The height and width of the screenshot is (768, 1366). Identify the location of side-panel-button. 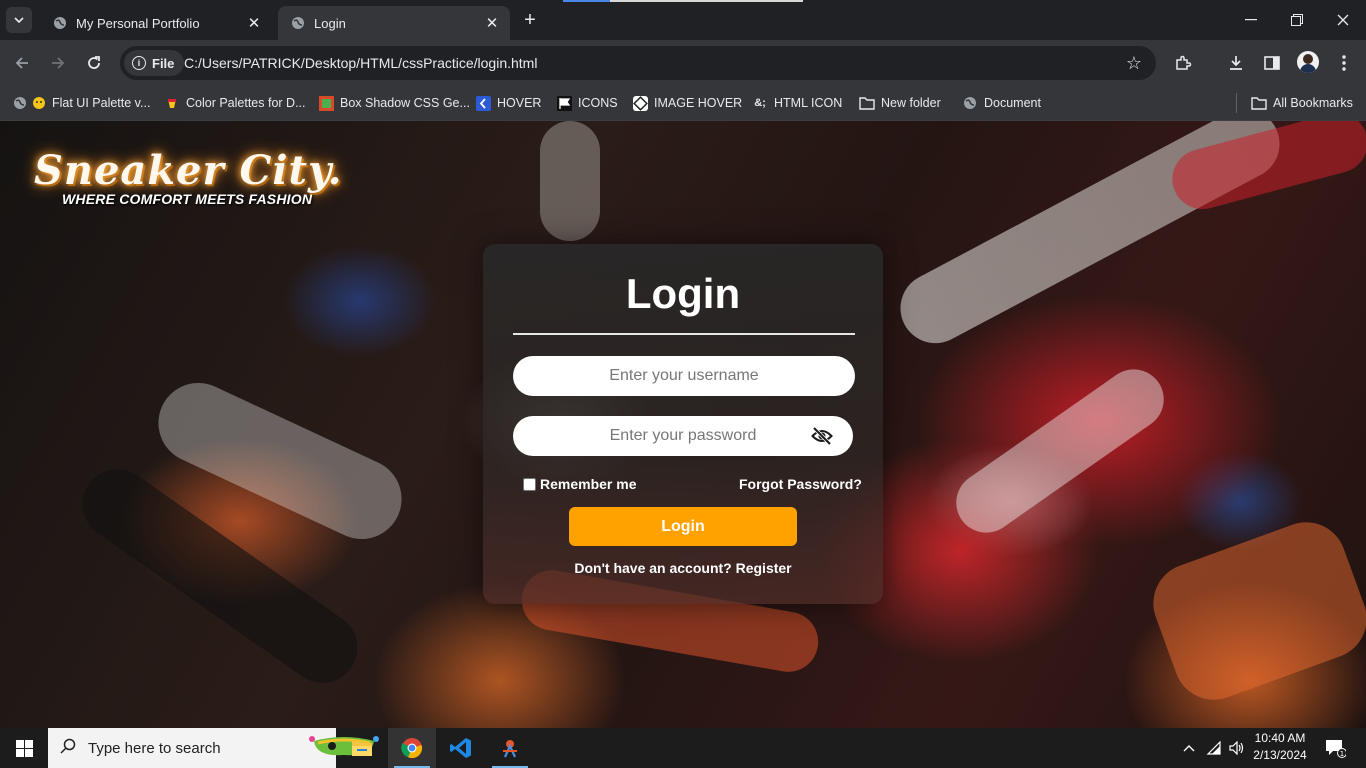
(1272, 63).